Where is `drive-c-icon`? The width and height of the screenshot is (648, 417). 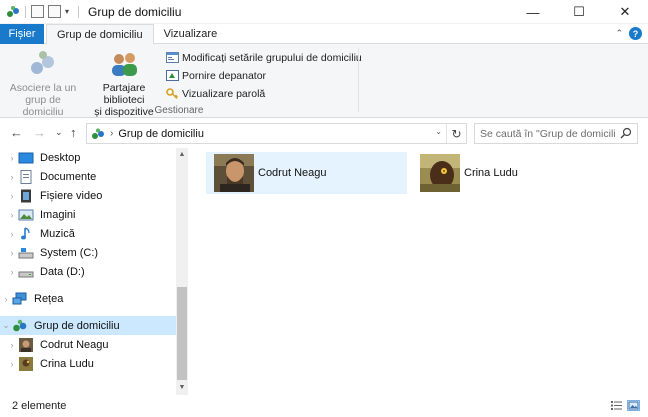
drive-c-icon is located at coordinates (26, 253).